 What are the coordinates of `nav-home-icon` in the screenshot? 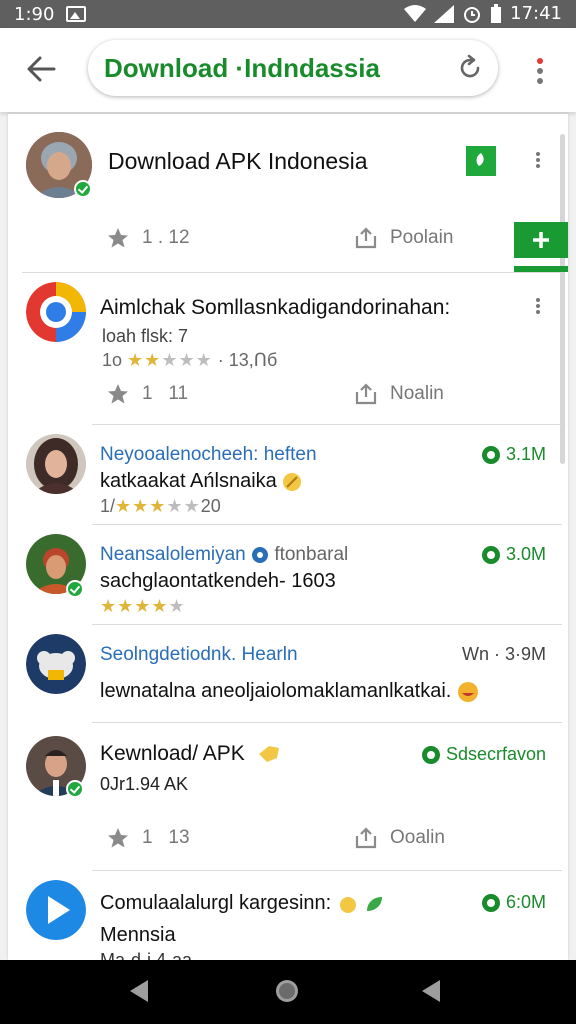 It's located at (287, 991).